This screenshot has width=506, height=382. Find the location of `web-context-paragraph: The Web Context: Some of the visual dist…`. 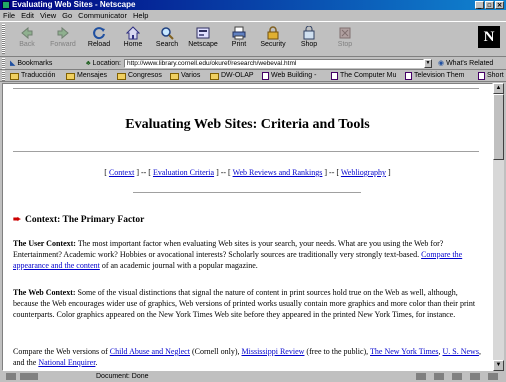

web-context-paragraph: The Web Context: Some of the visual dist… is located at coordinates (247, 303).